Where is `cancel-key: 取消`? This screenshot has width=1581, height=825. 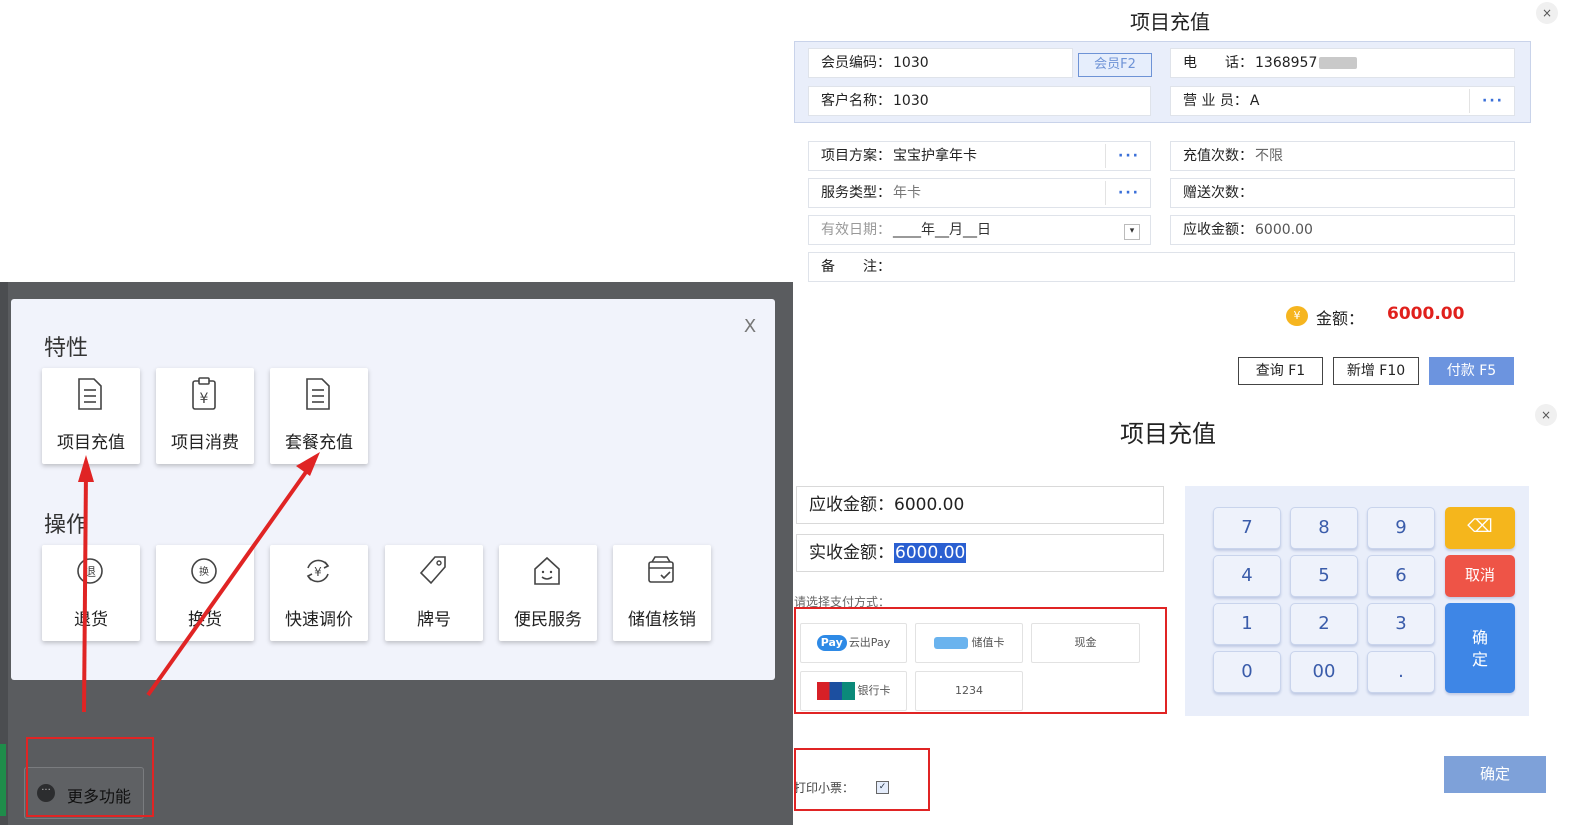 cancel-key: 取消 is located at coordinates (1480, 576).